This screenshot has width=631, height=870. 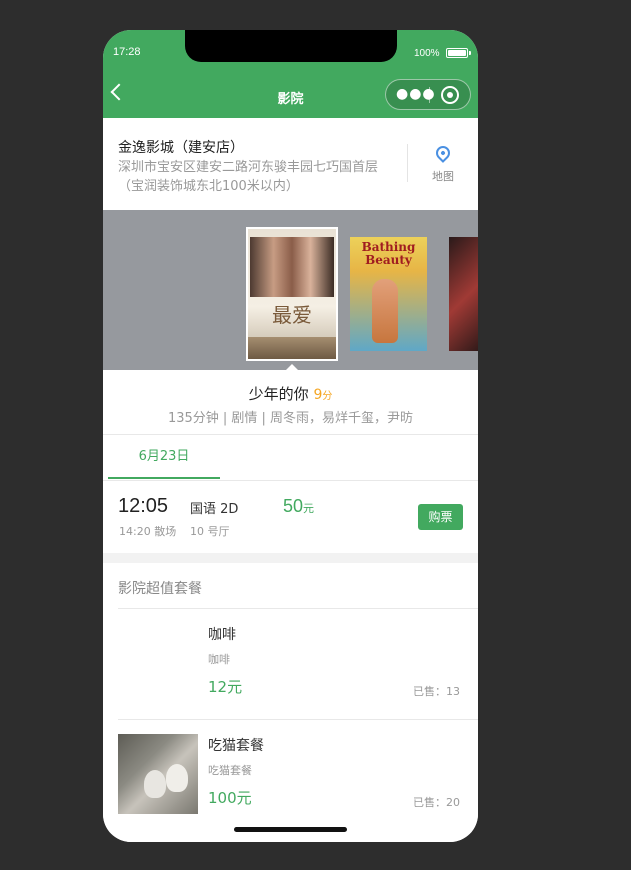 I want to click on poster-title: Bathing Beauty, so click(x=388, y=253).